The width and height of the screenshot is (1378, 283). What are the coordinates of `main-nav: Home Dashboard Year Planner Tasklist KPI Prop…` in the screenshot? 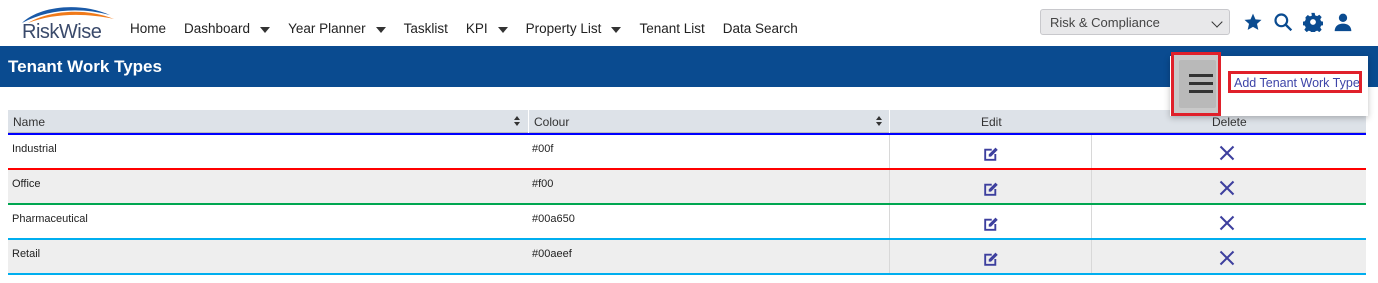 It's located at (473, 28).